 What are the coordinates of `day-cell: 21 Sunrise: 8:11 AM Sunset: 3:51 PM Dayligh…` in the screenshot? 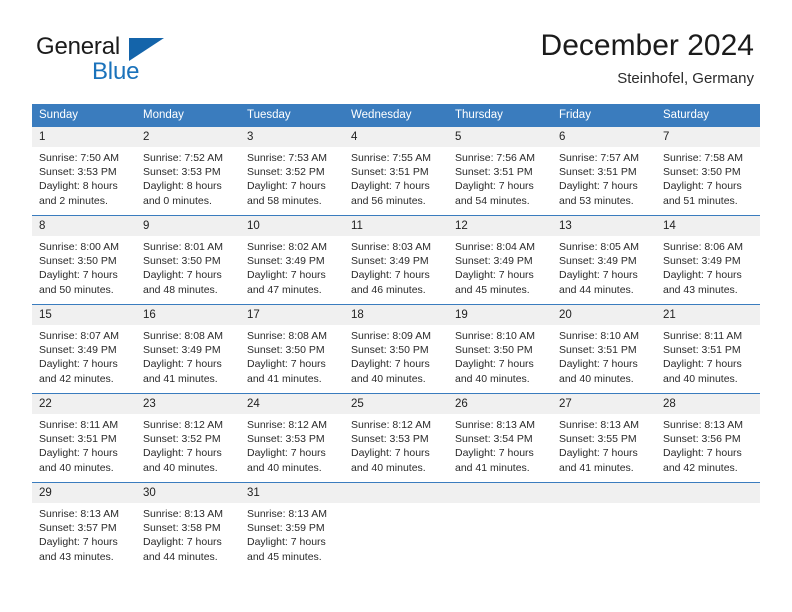 It's located at (708, 349).